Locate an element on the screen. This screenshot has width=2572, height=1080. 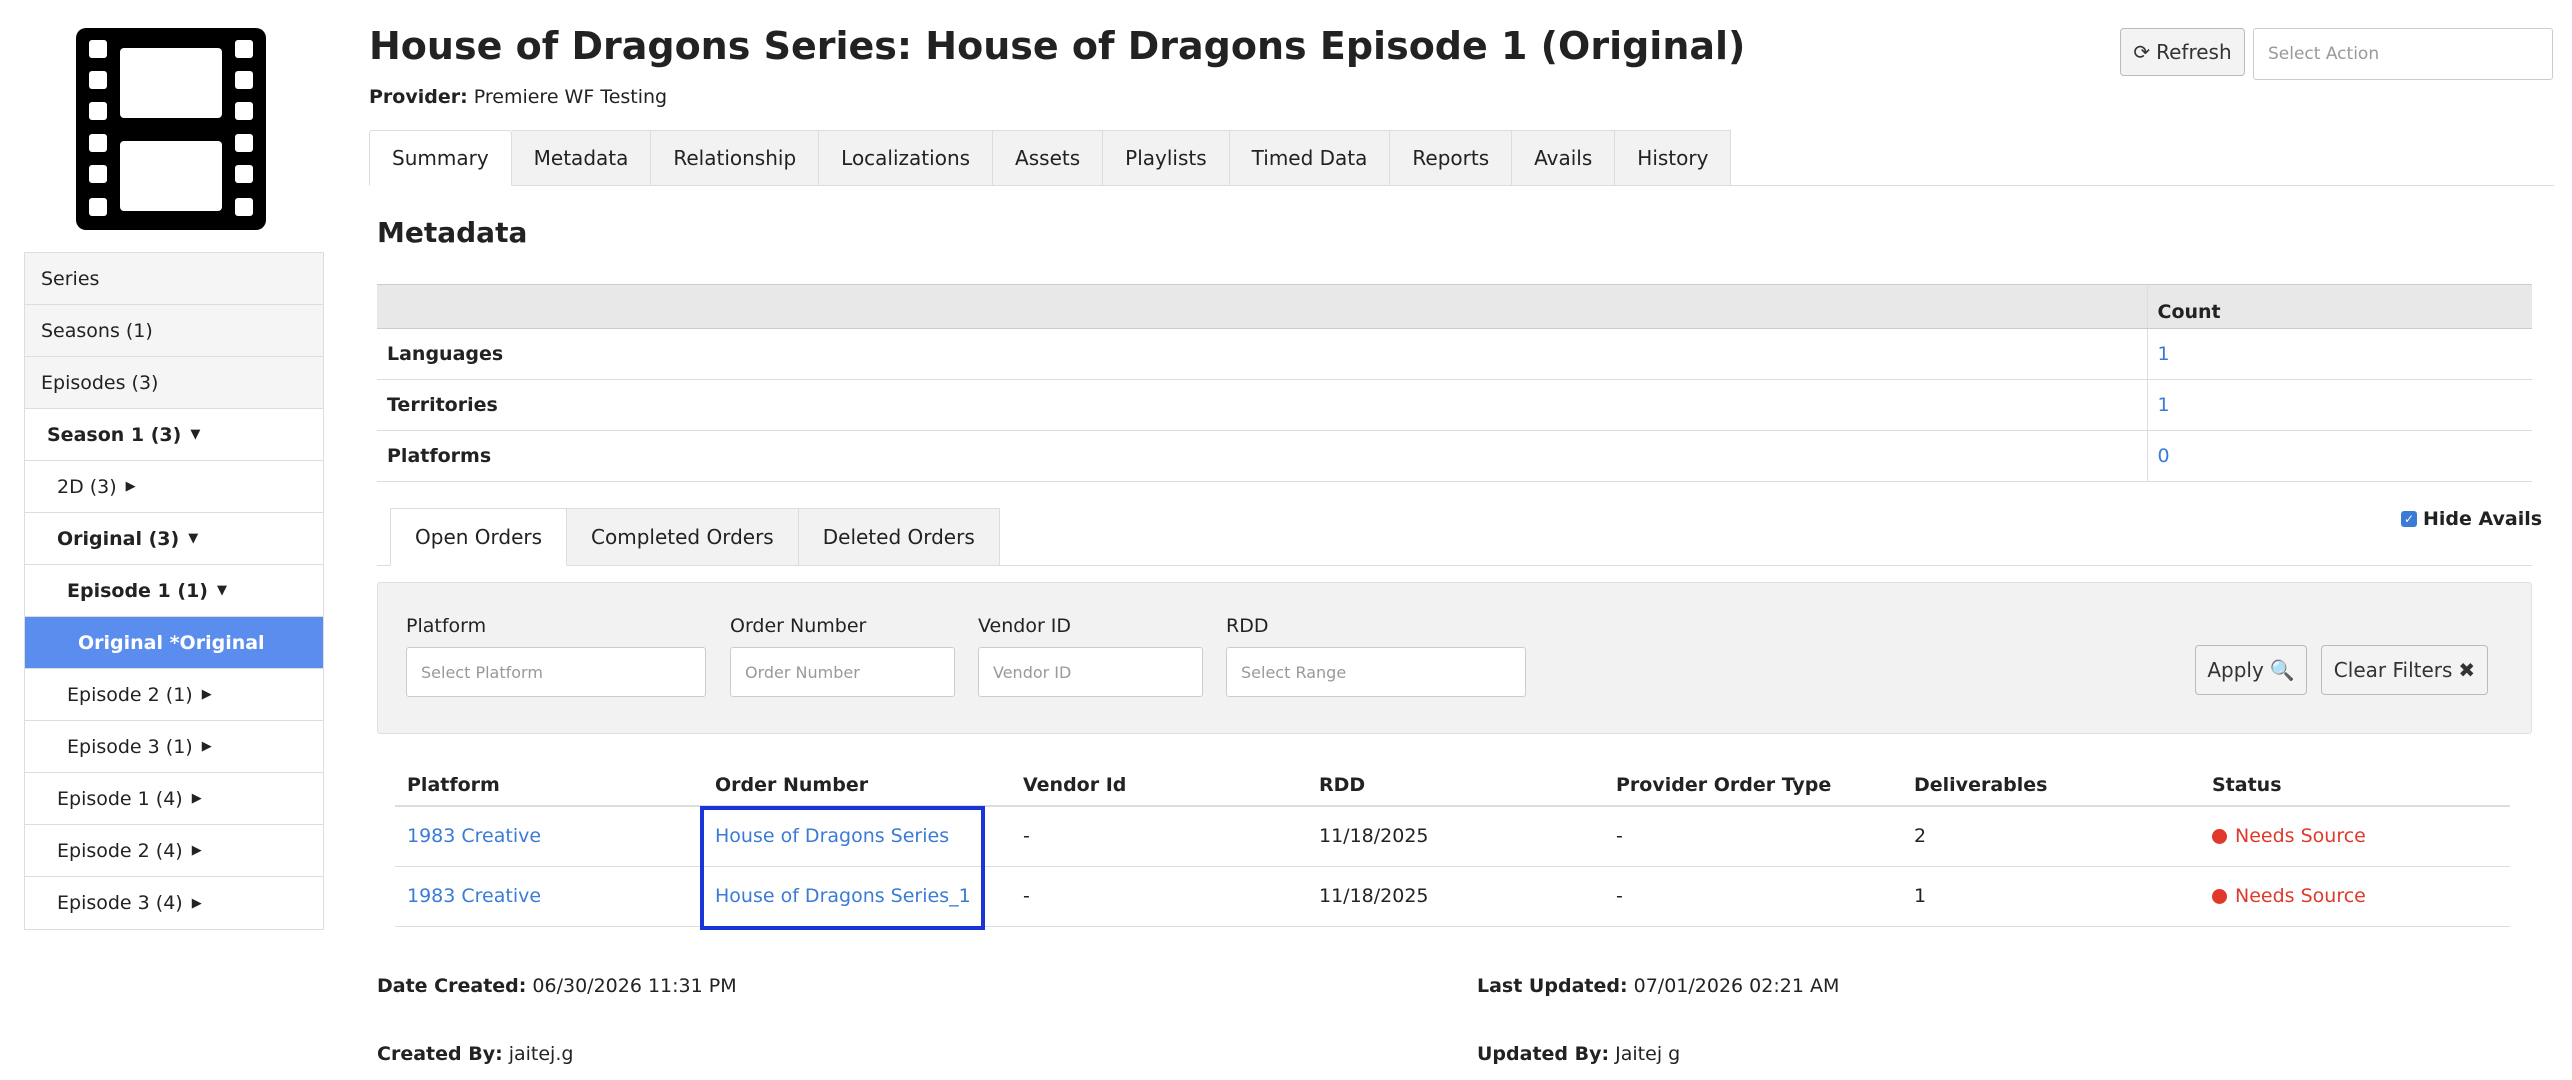
metadata-section-title: Metadata is located at coordinates (452, 232).